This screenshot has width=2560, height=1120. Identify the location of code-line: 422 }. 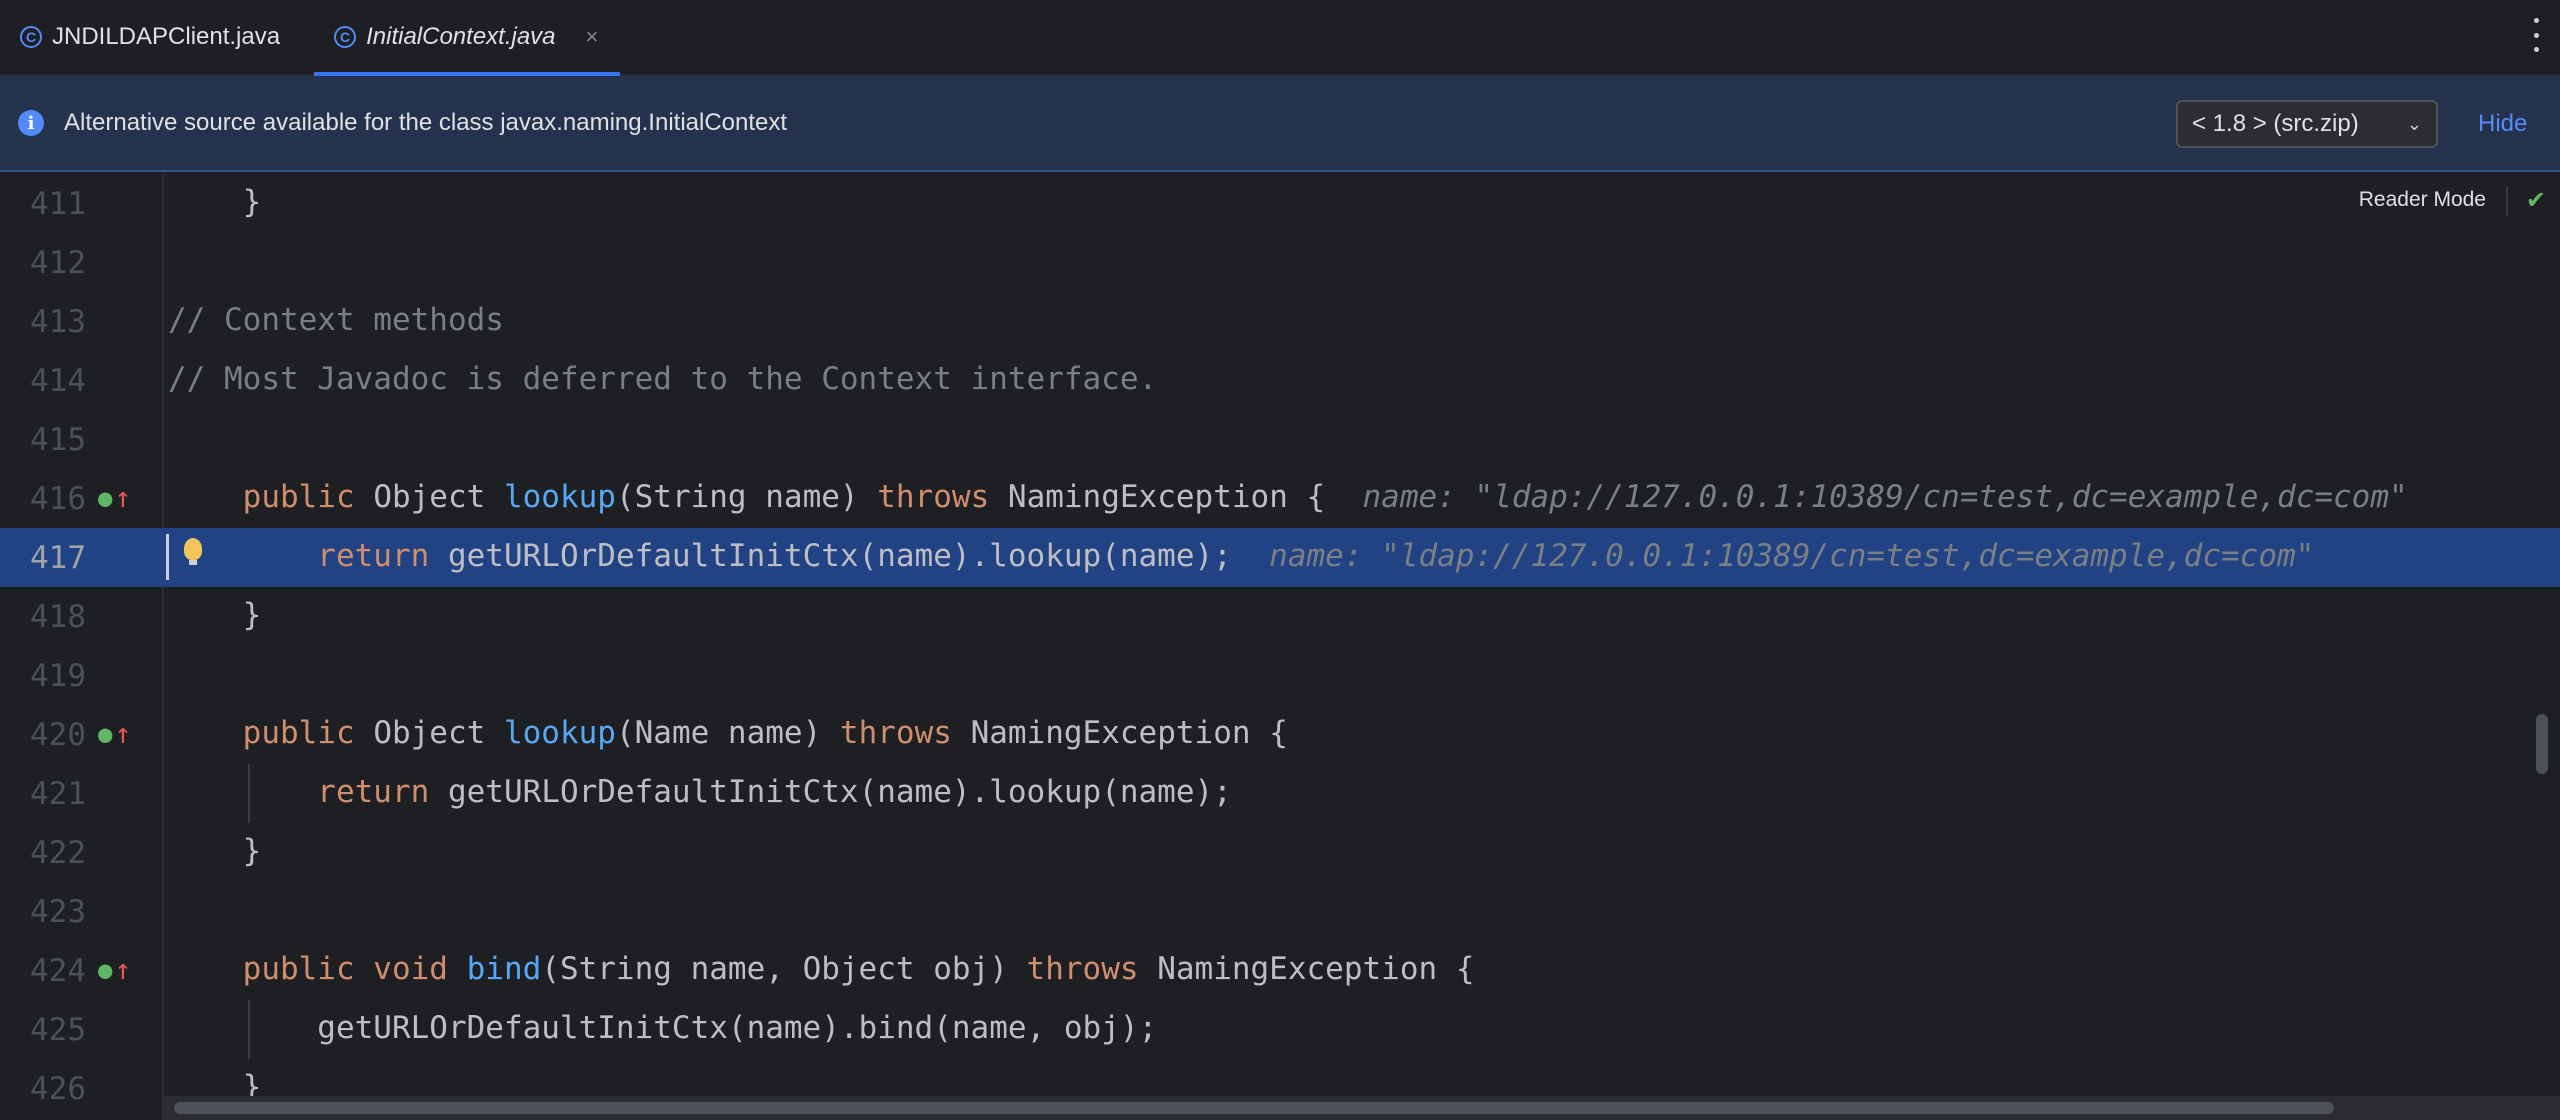
(1280, 852).